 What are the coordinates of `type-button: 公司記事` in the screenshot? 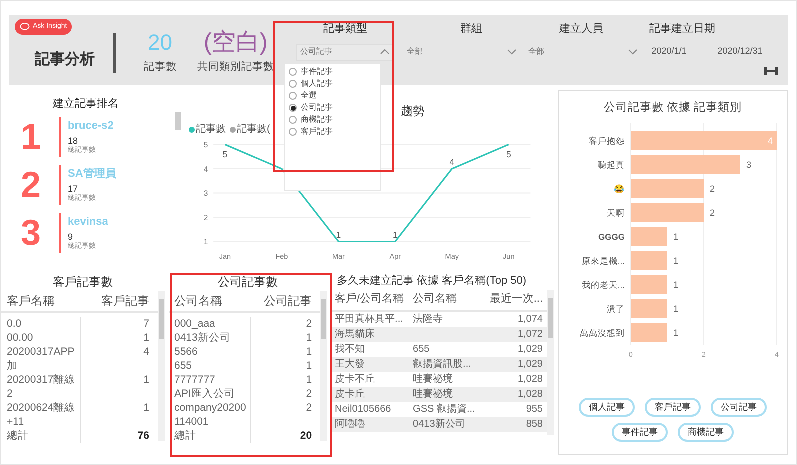 It's located at (739, 408).